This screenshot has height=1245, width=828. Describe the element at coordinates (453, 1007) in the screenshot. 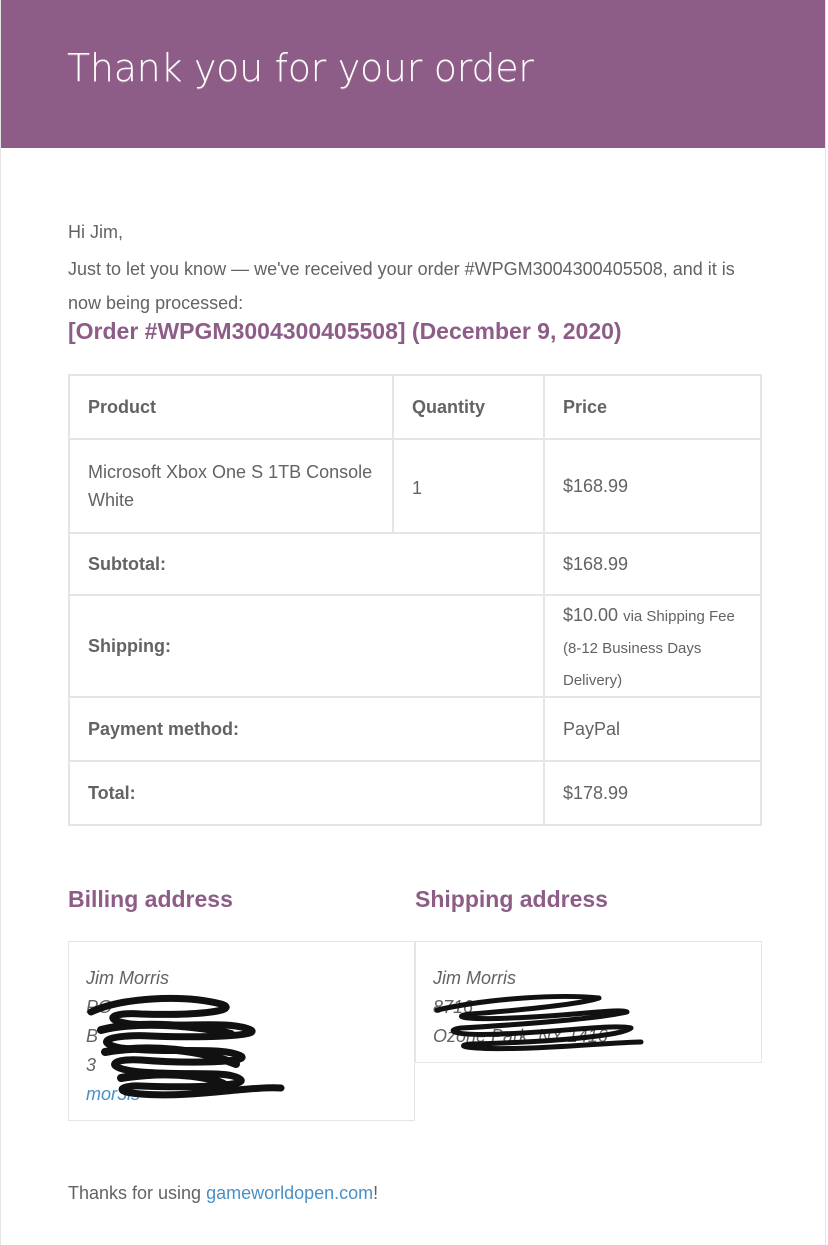

I see `shipping-line1: 8716` at that location.